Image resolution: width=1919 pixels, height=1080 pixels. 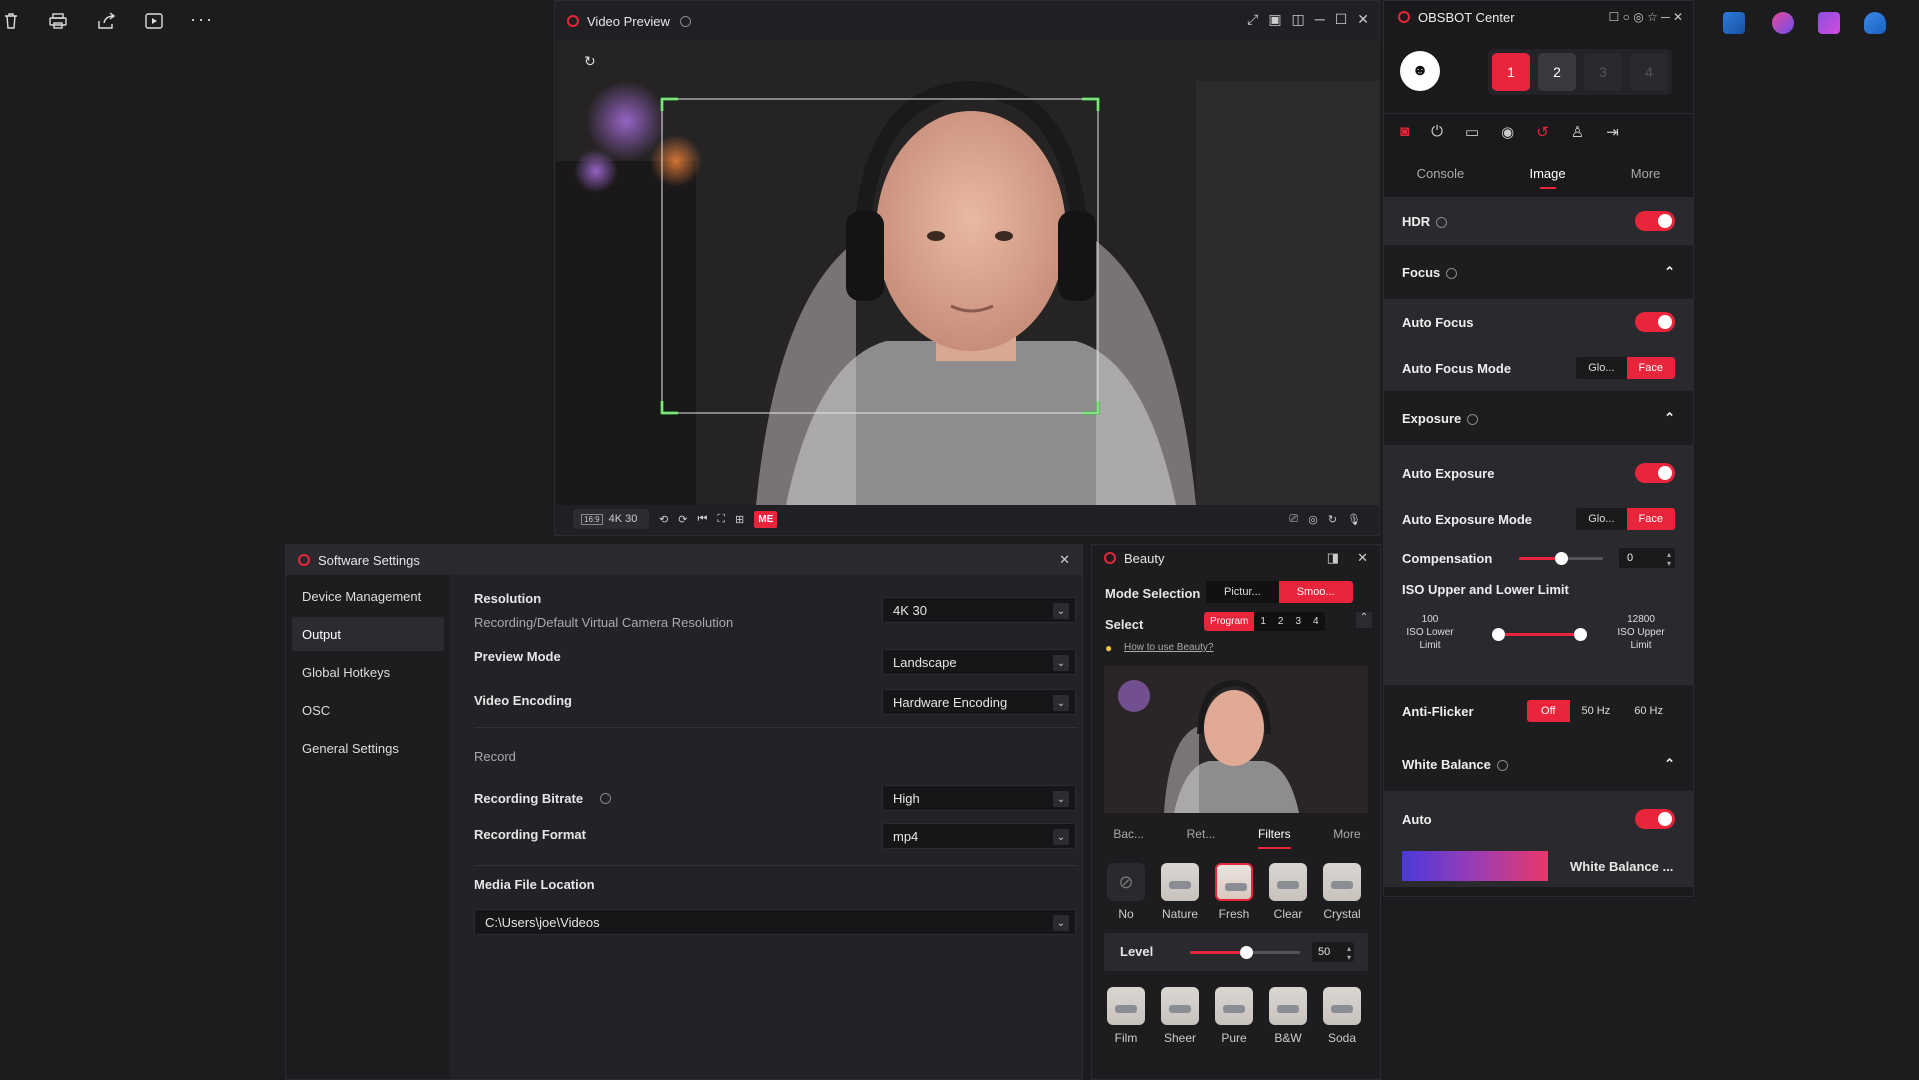 I want to click on tab-filters: Filters, so click(x=1274, y=838).